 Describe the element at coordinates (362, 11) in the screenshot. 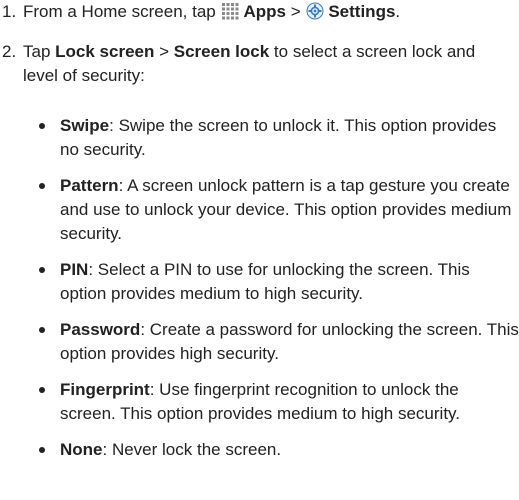

I see `settings-label: Settings` at that location.